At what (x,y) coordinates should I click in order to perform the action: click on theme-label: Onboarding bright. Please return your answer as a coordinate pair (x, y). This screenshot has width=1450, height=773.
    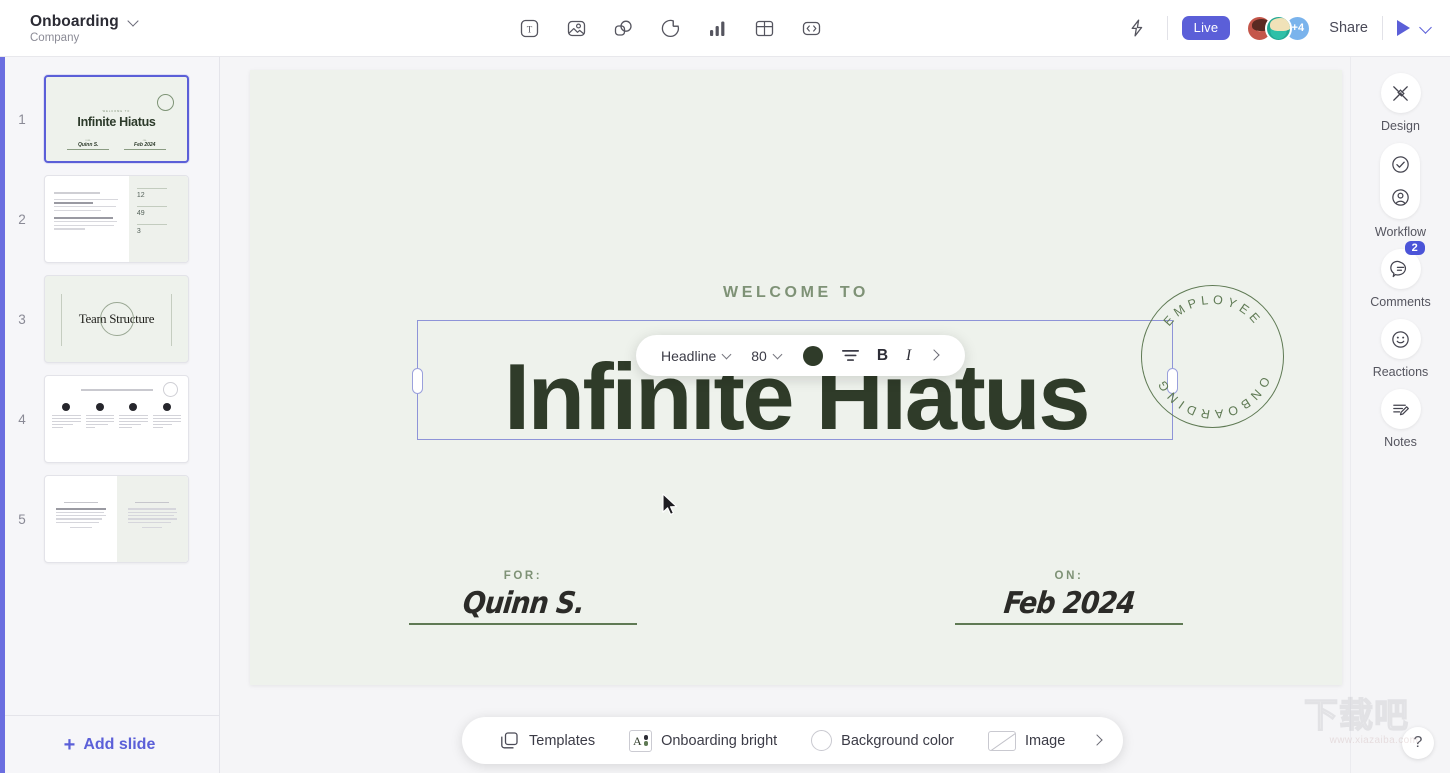
    Looking at the image, I should click on (719, 740).